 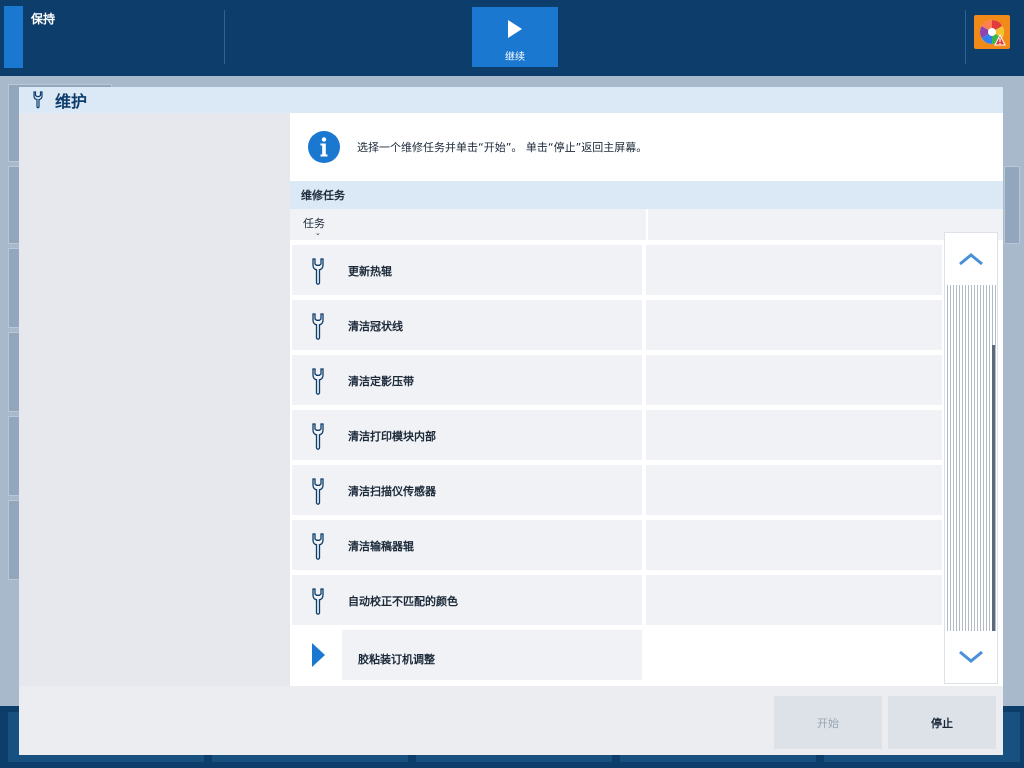 What do you see at coordinates (324, 147) in the screenshot?
I see `info-icon` at bounding box center [324, 147].